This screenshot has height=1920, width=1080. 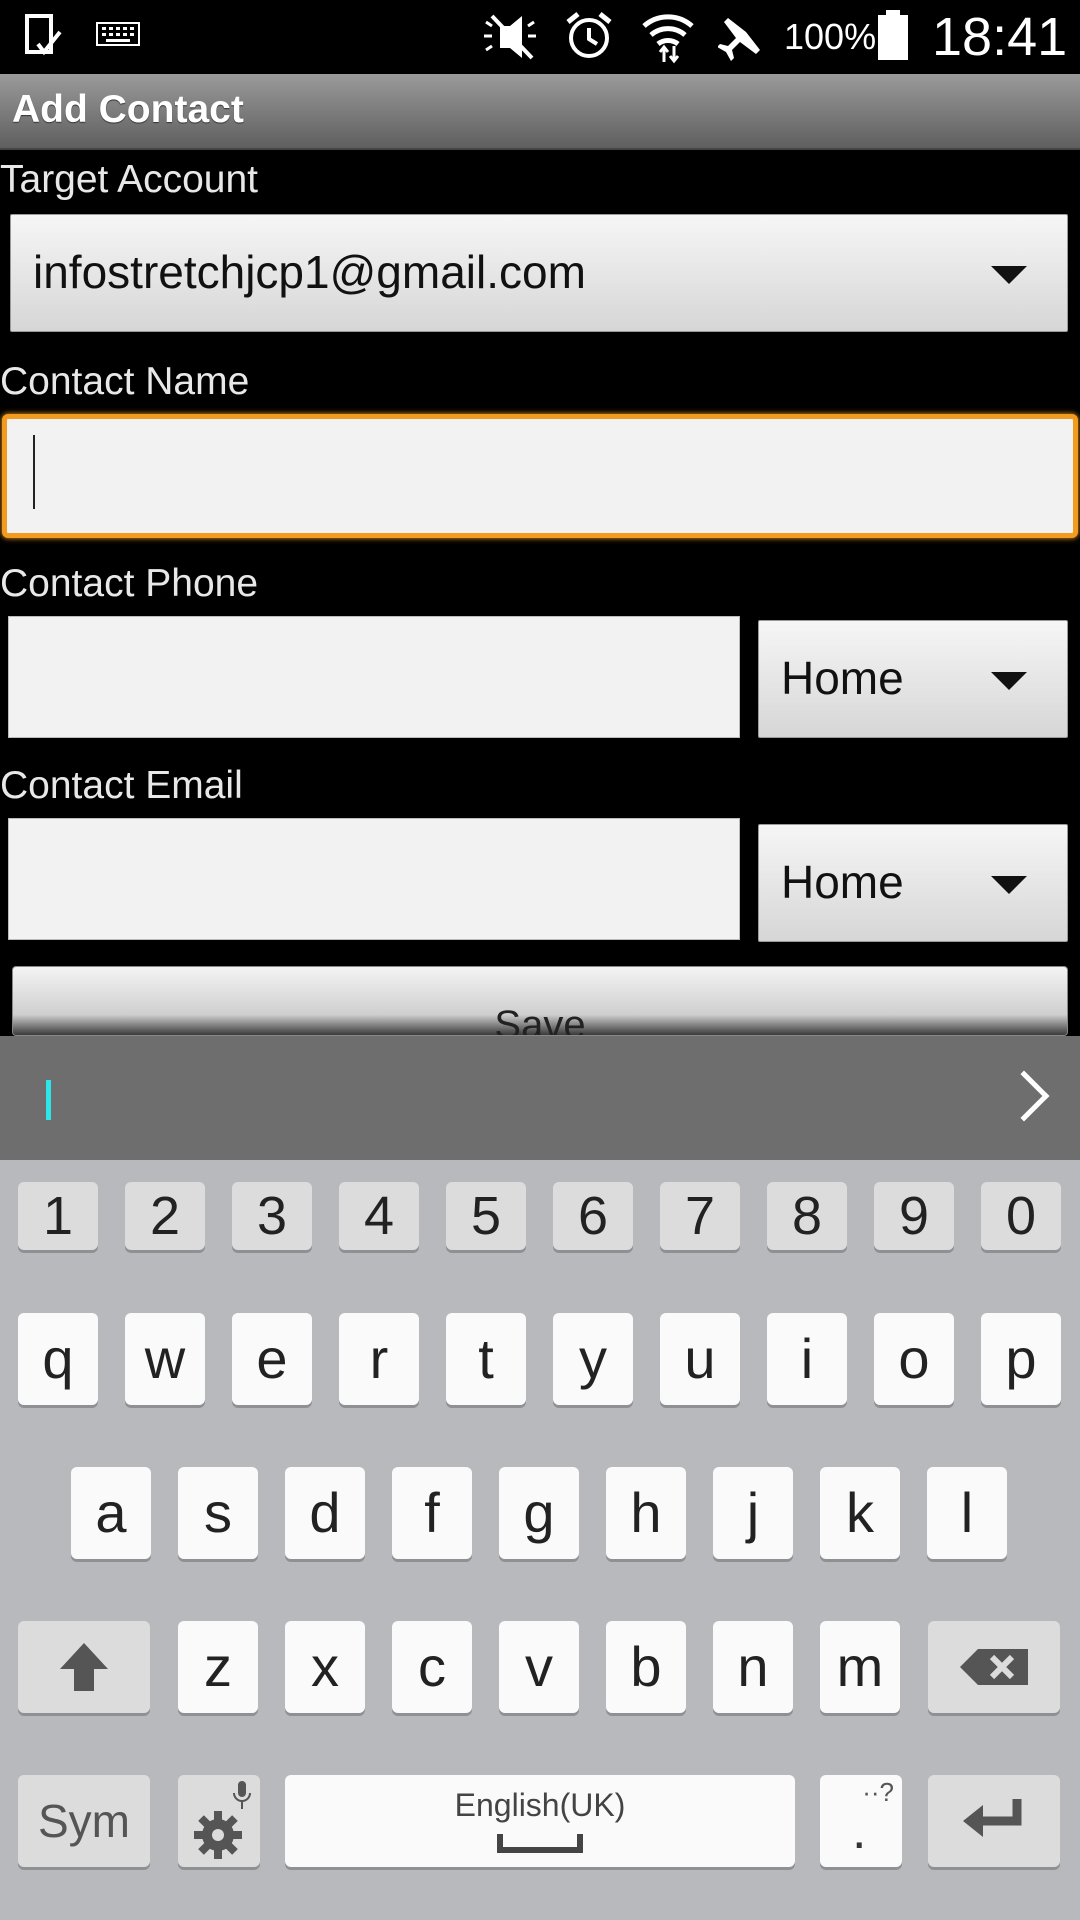 I want to click on key-l: l, so click(x=967, y=1513).